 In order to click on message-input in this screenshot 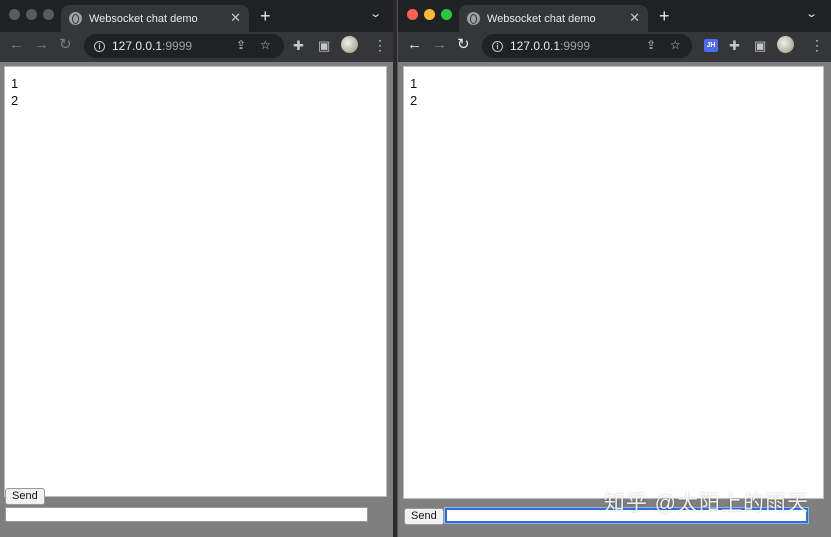, I will do `click(186, 514)`.